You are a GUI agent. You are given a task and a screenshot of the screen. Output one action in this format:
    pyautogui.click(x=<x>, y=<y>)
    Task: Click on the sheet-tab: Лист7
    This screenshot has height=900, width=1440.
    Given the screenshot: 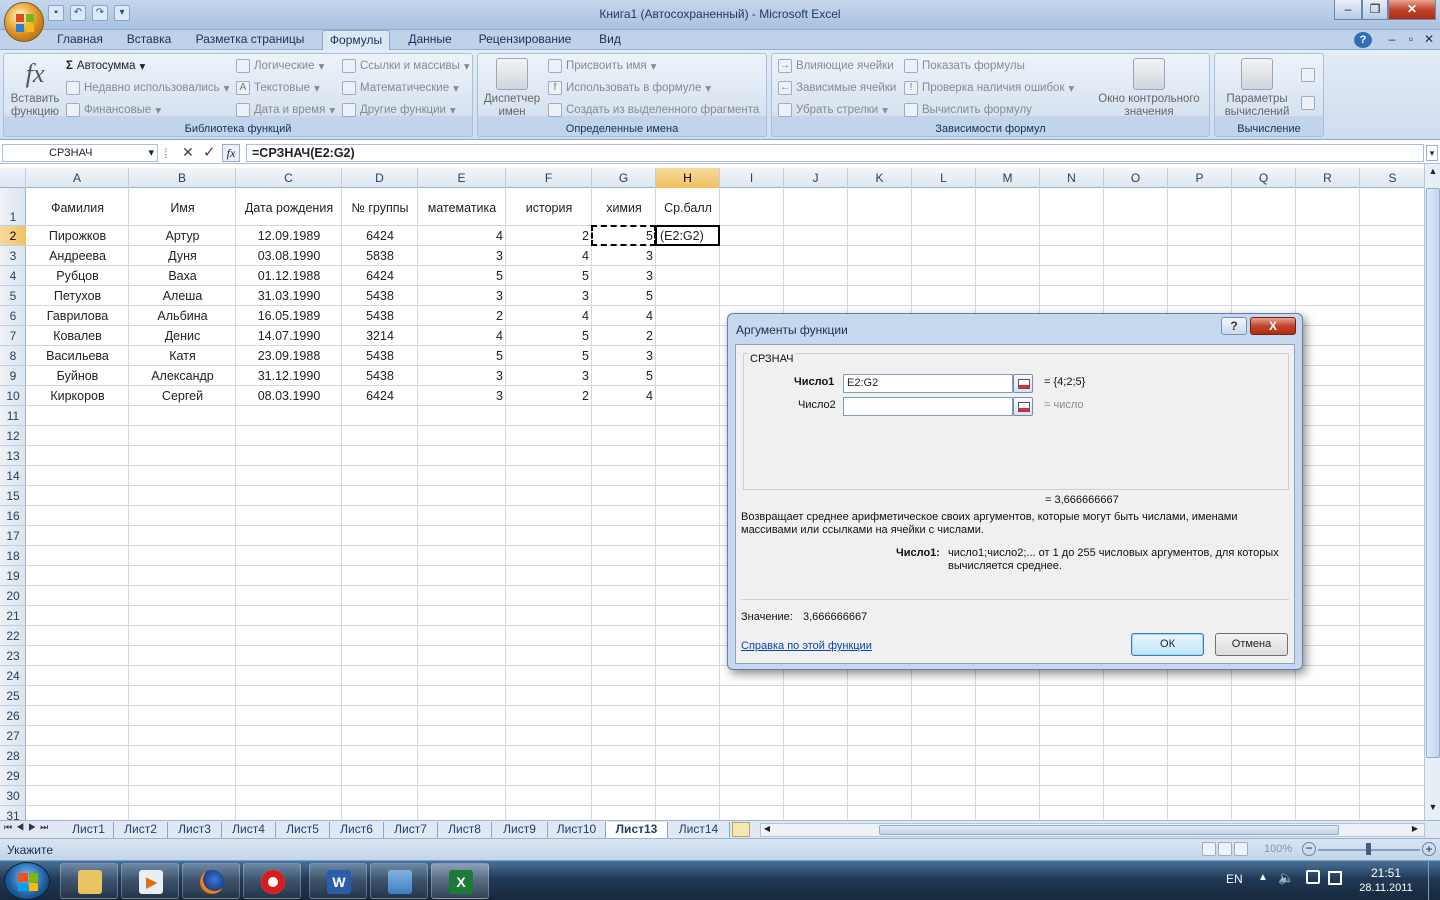 What is the action you would take?
    pyautogui.click(x=411, y=830)
    